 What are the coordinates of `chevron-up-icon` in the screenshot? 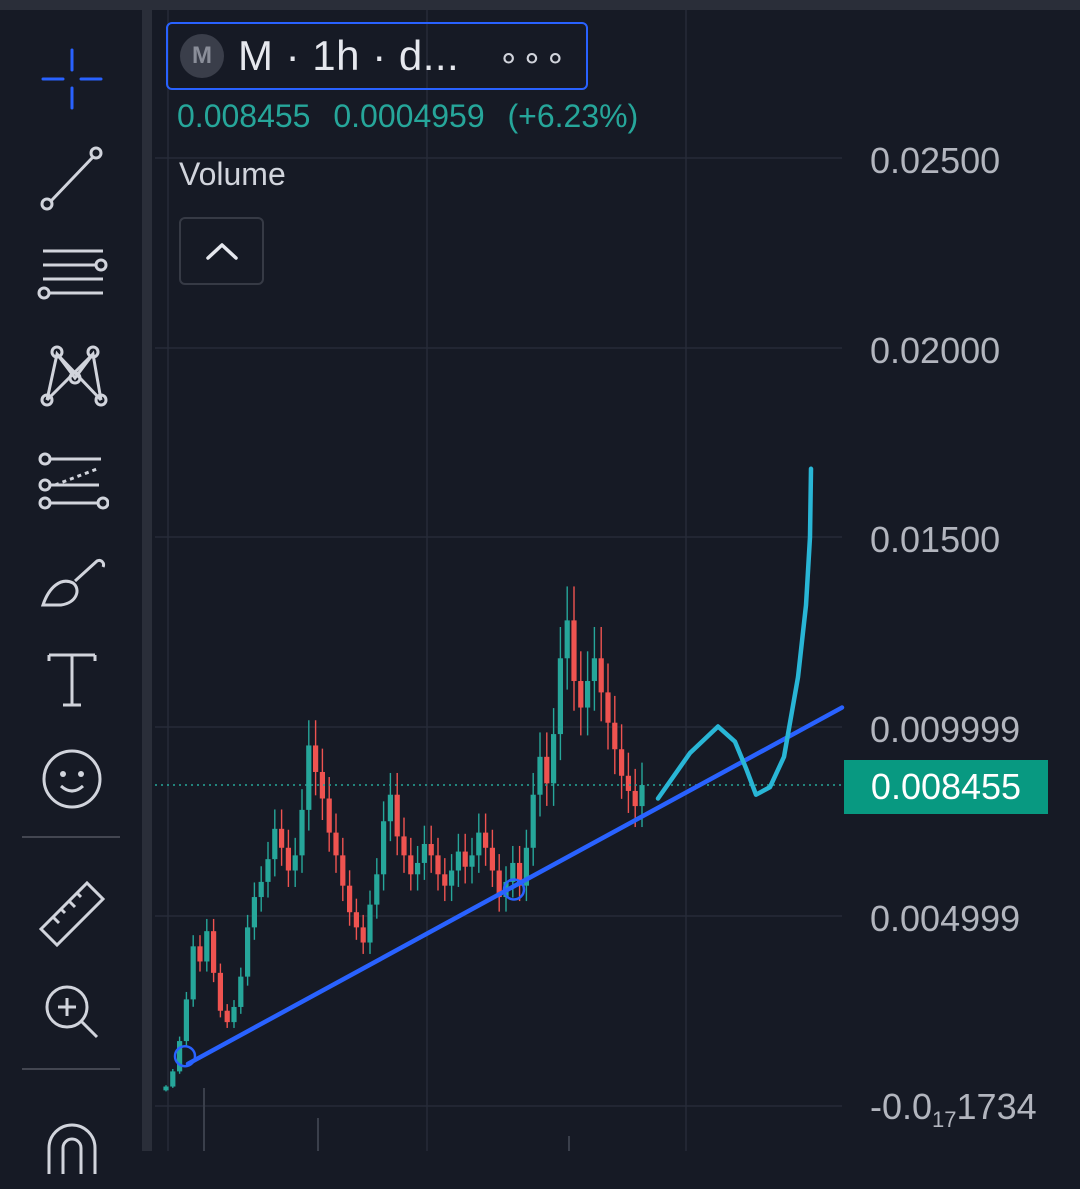 It's located at (221, 251).